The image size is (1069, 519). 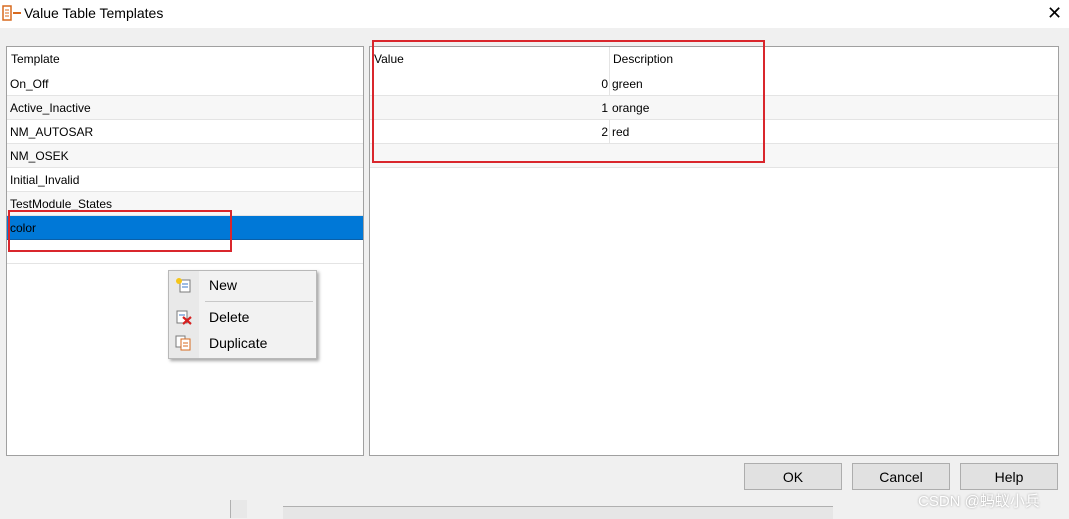 I want to click on value-cell: 0, so click(x=490, y=84).